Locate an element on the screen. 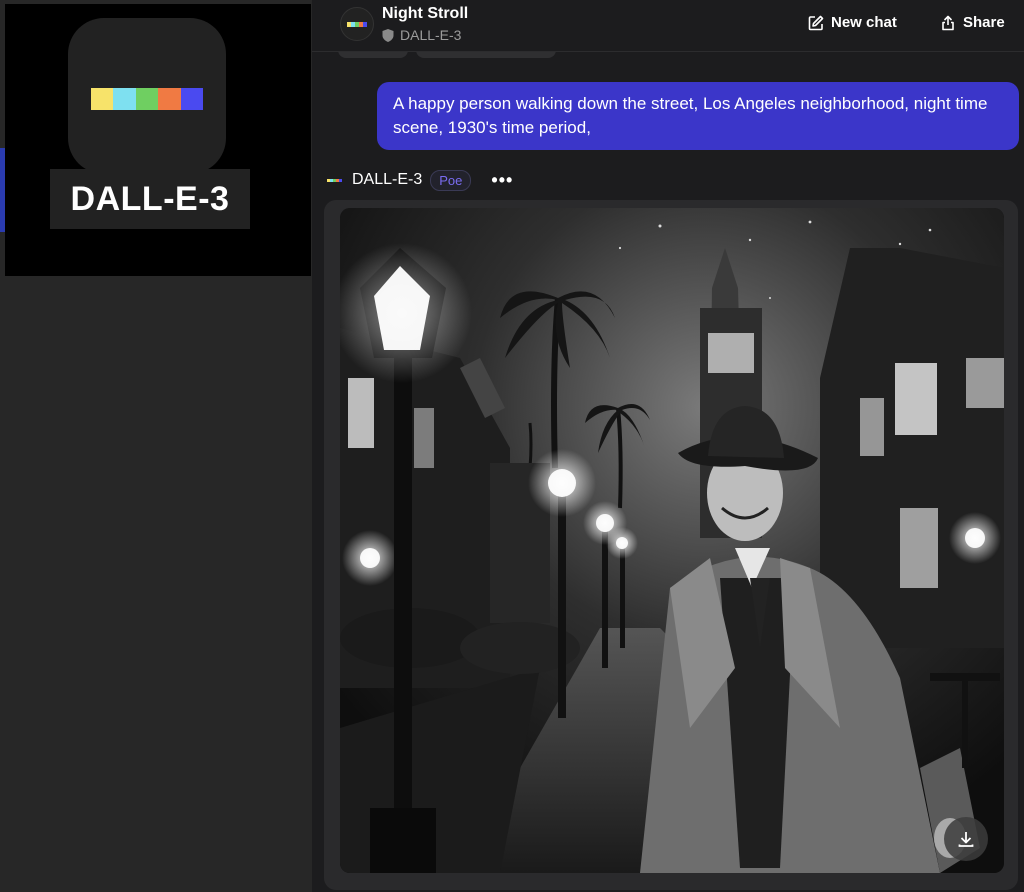 Image resolution: width=1024 pixels, height=892 pixels. bot-preview-label: DALL-E-3 is located at coordinates (150, 199).